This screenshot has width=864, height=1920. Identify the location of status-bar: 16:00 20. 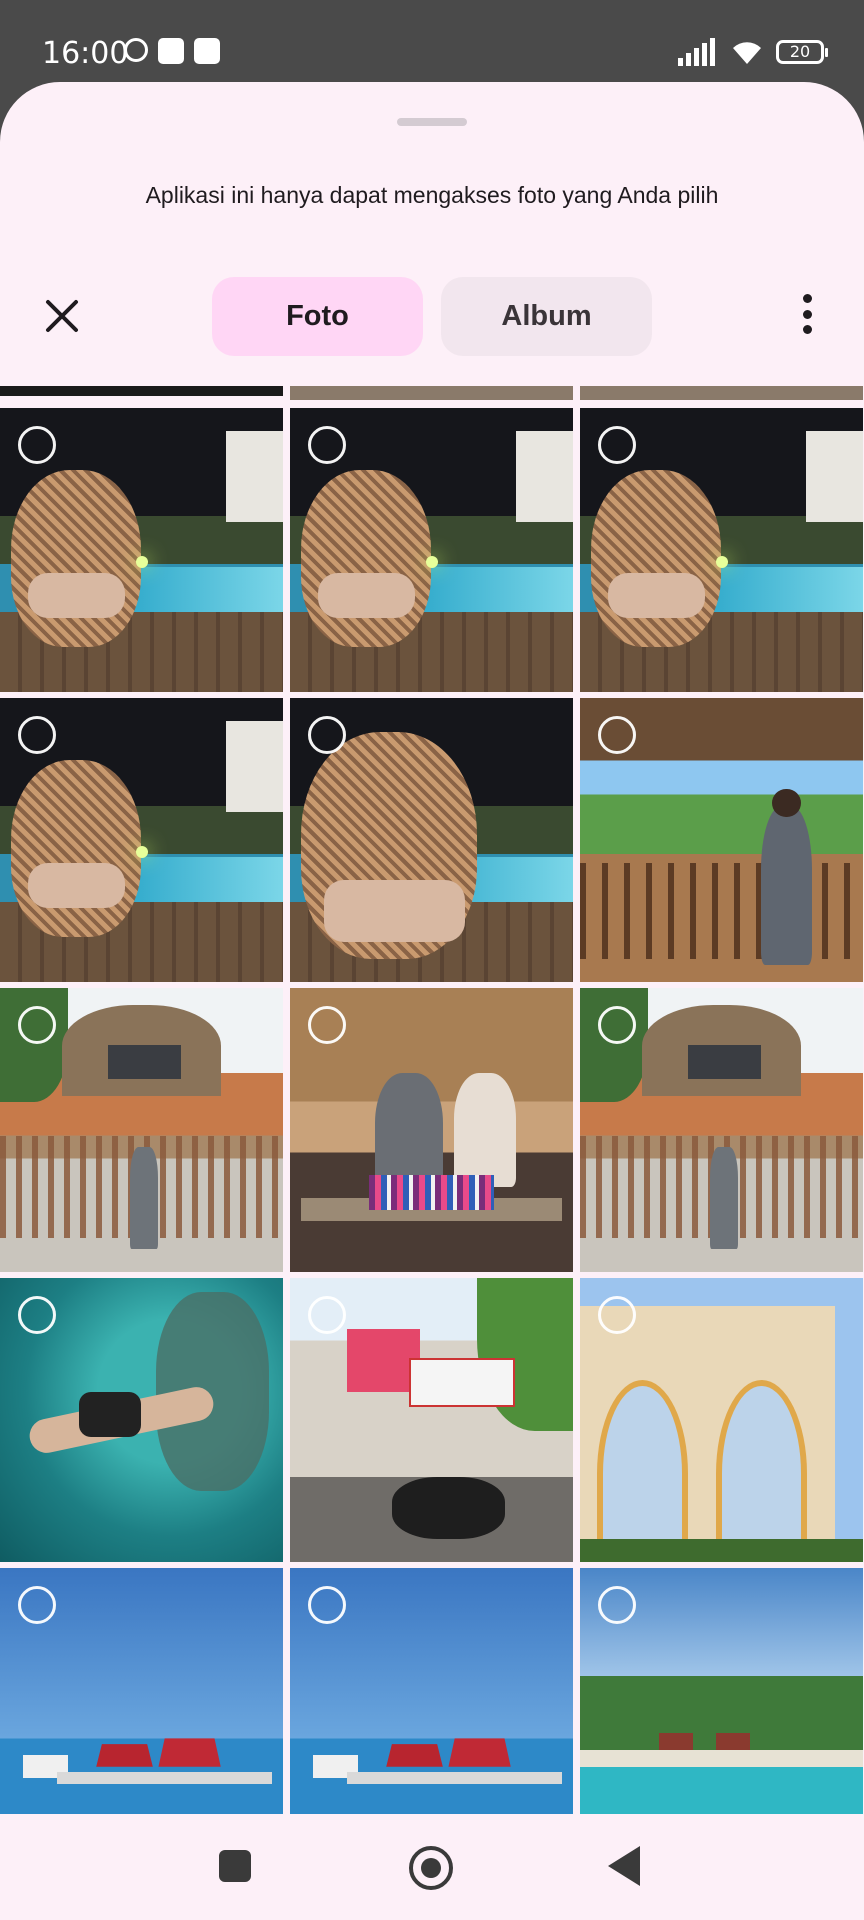
(432, 45).